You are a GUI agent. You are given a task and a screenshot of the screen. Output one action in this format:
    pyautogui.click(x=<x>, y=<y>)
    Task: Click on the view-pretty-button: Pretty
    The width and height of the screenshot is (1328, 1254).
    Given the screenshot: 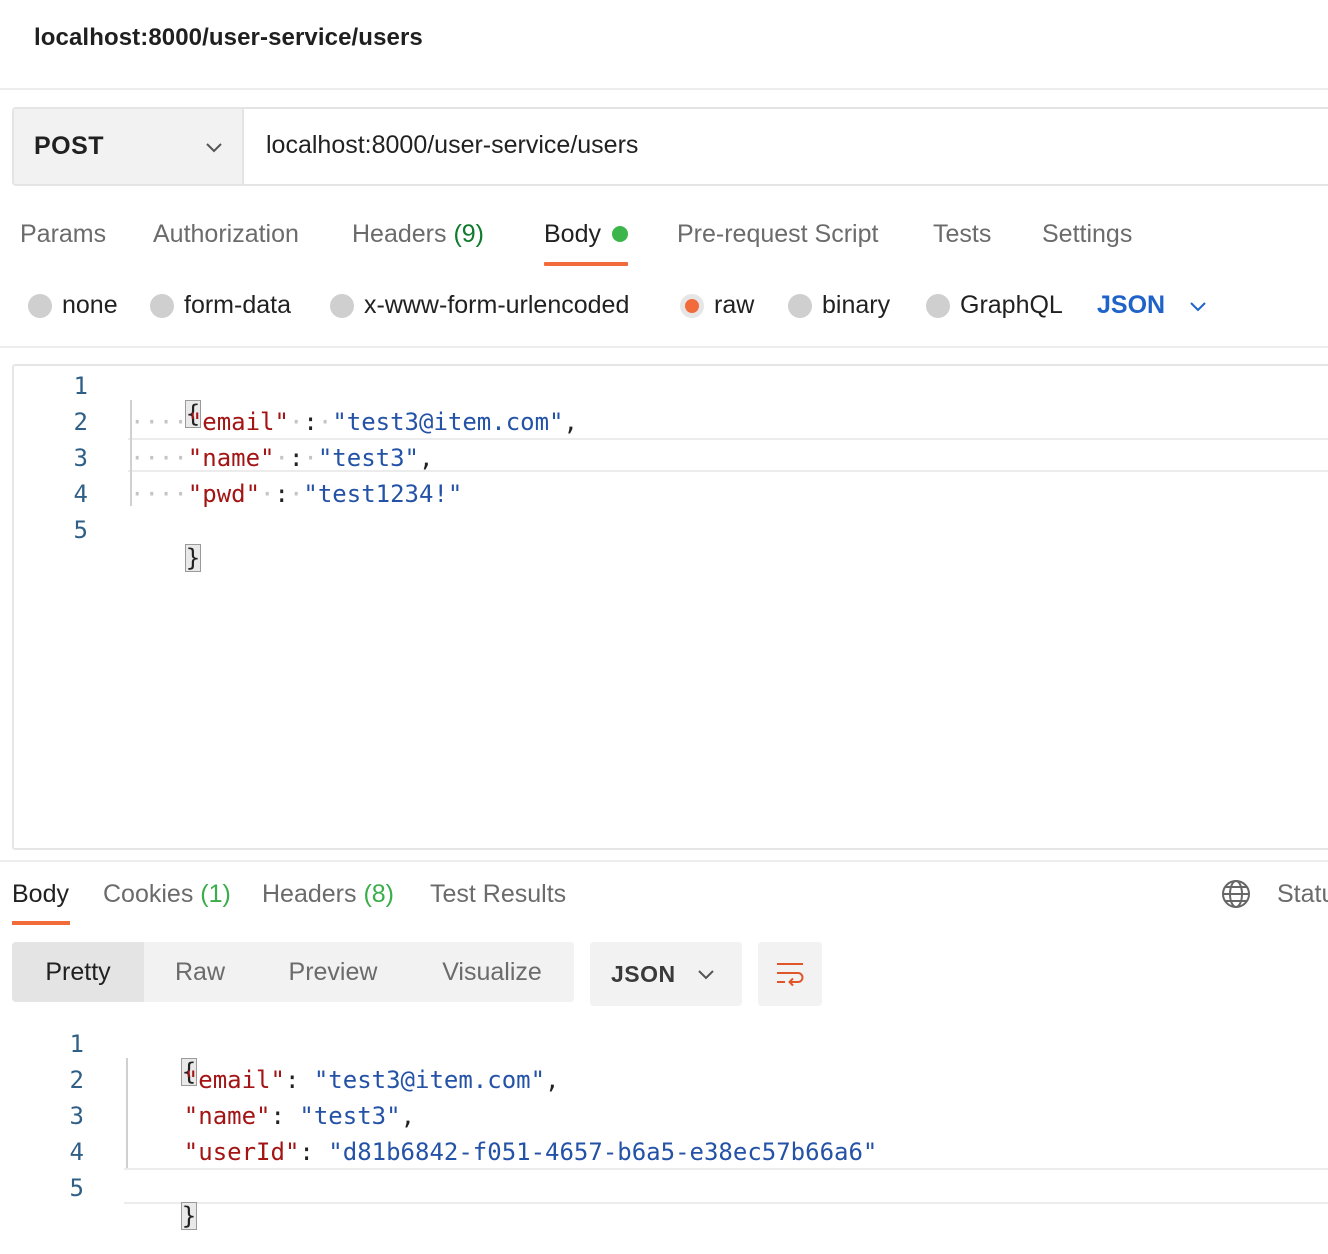 What is the action you would take?
    pyautogui.click(x=78, y=972)
    